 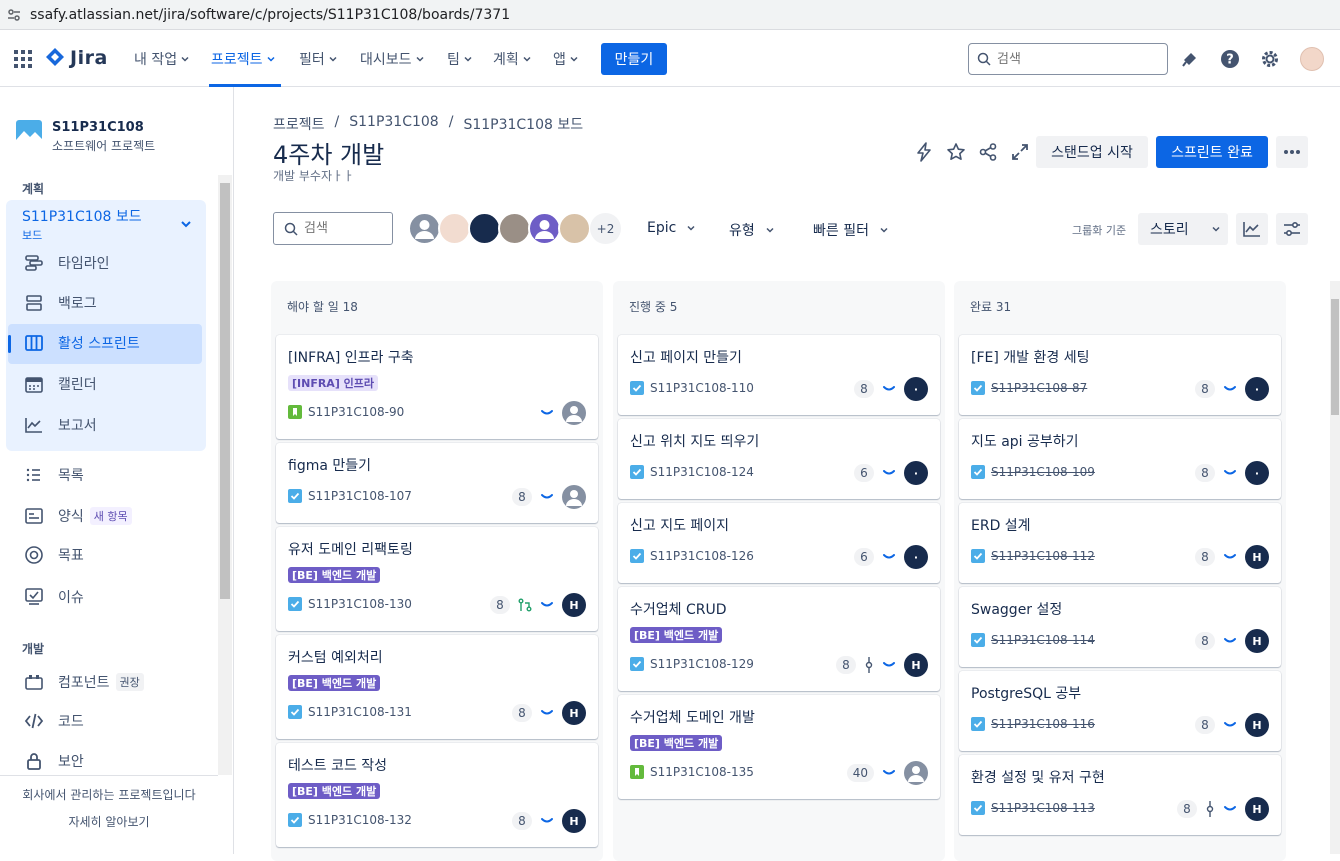 What do you see at coordinates (437, 387) in the screenshot?
I see `issue-card: [INFRA] 인프라 구축 [INFRA] 인프라 S11P31C108-90` at bounding box center [437, 387].